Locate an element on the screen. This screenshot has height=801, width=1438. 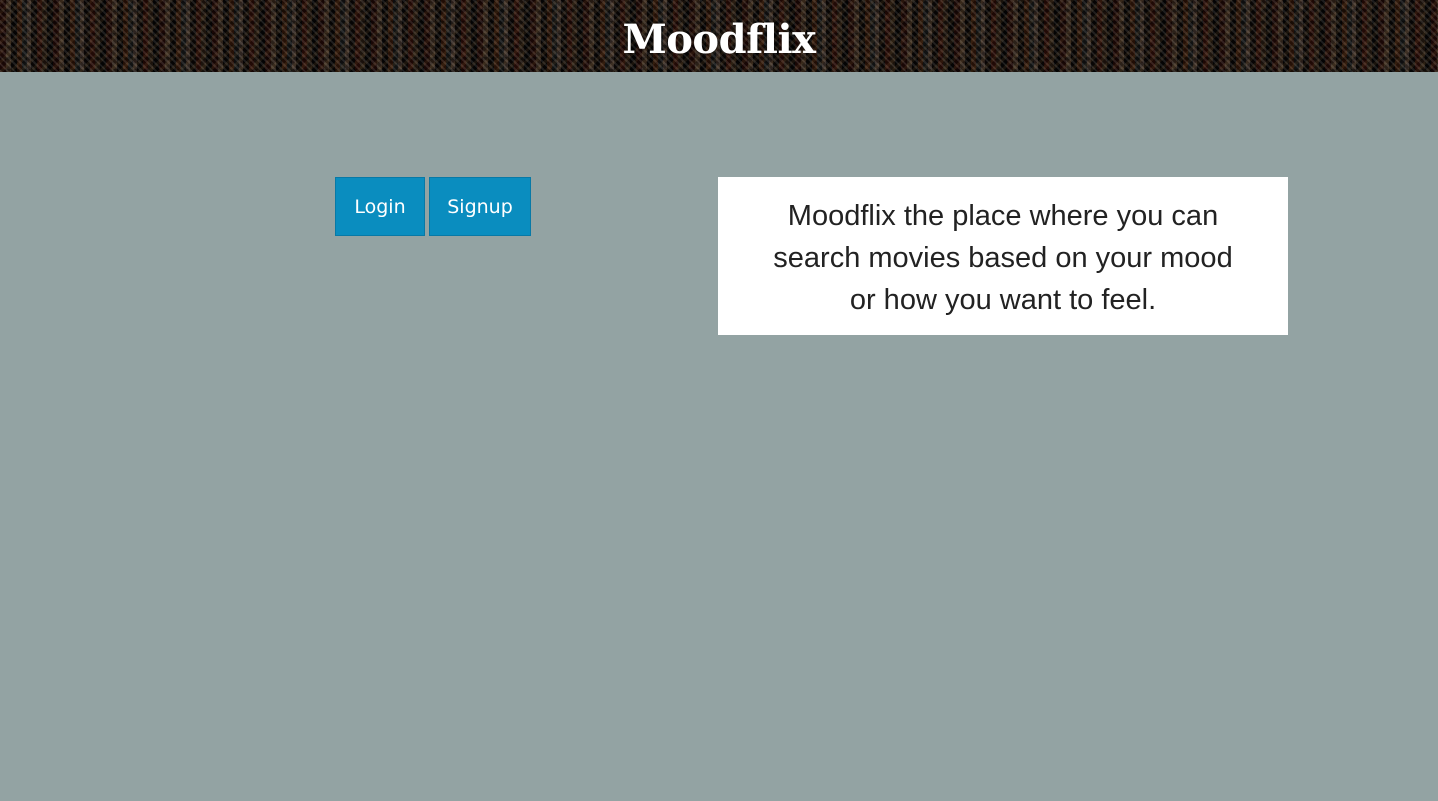
auth-button-group: Login Signup is located at coordinates (433, 206).